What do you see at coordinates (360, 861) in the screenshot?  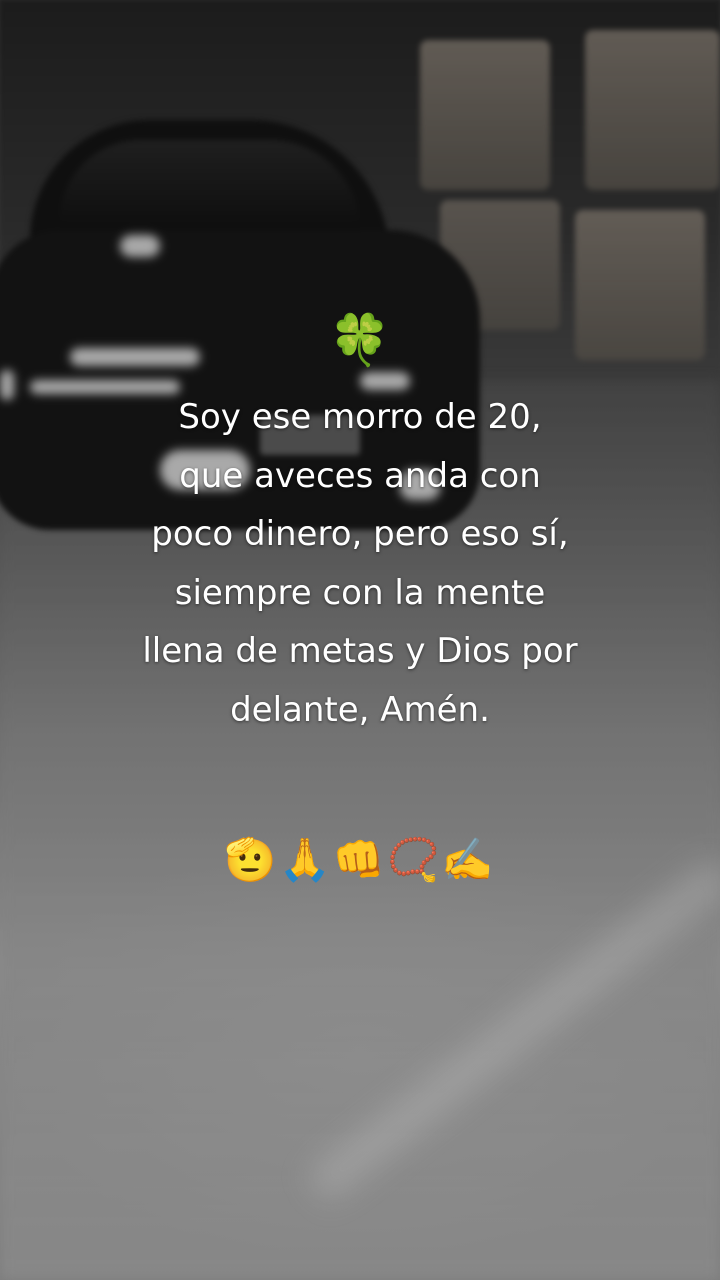 I see `emoji-row: 🫡🙏👊📿✍️` at bounding box center [360, 861].